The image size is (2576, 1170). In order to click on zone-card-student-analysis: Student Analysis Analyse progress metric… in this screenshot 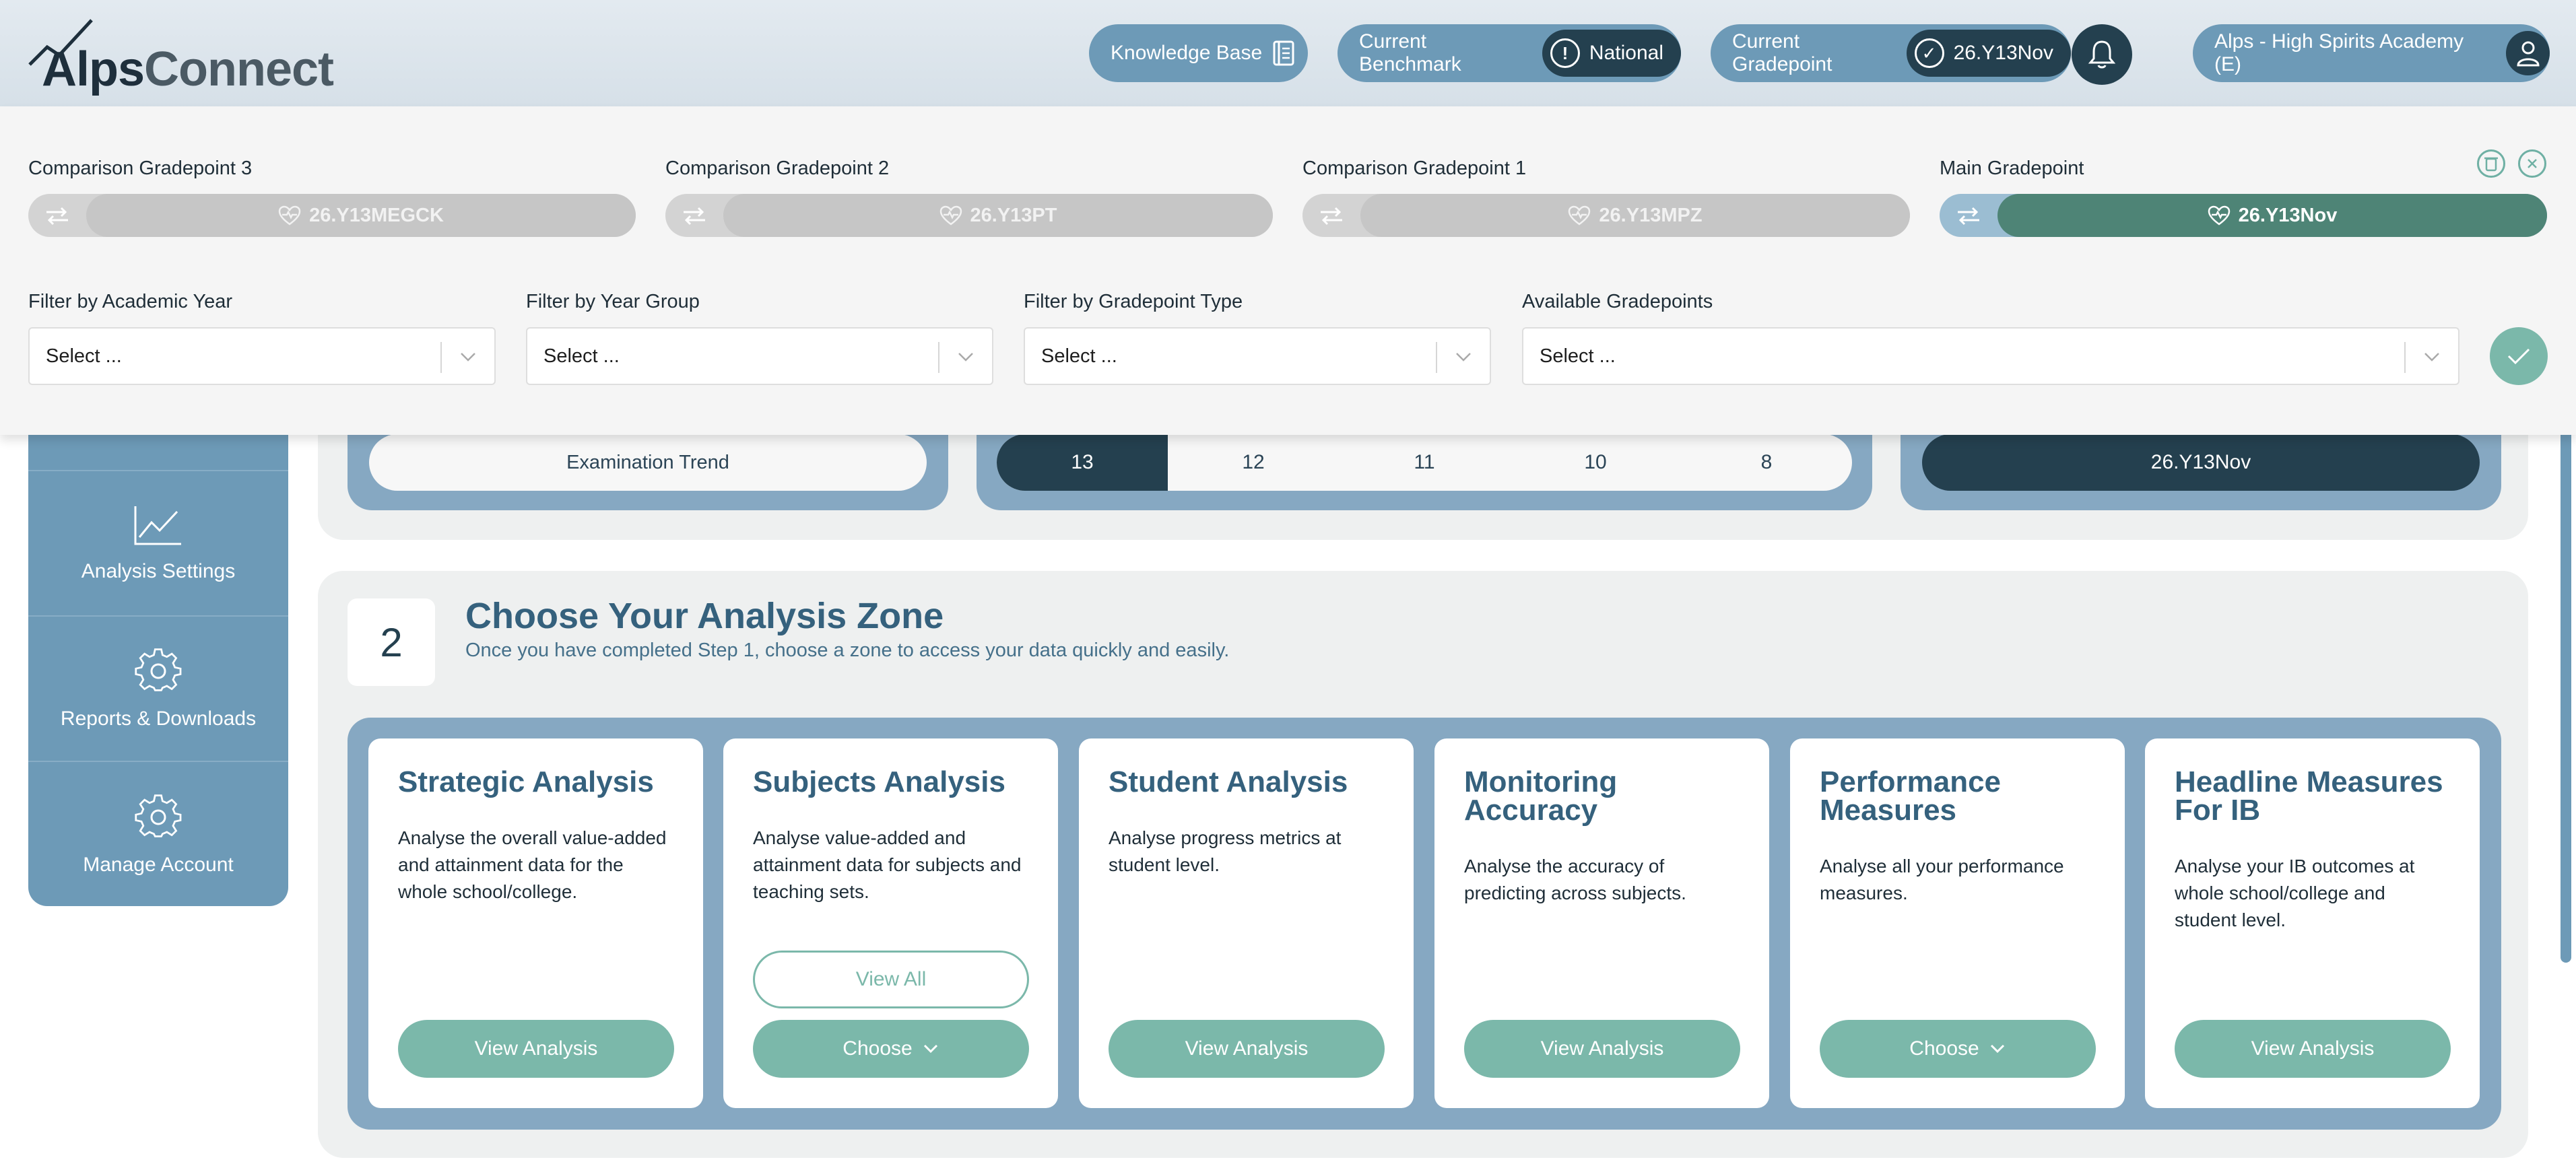, I will do `click(1246, 923)`.